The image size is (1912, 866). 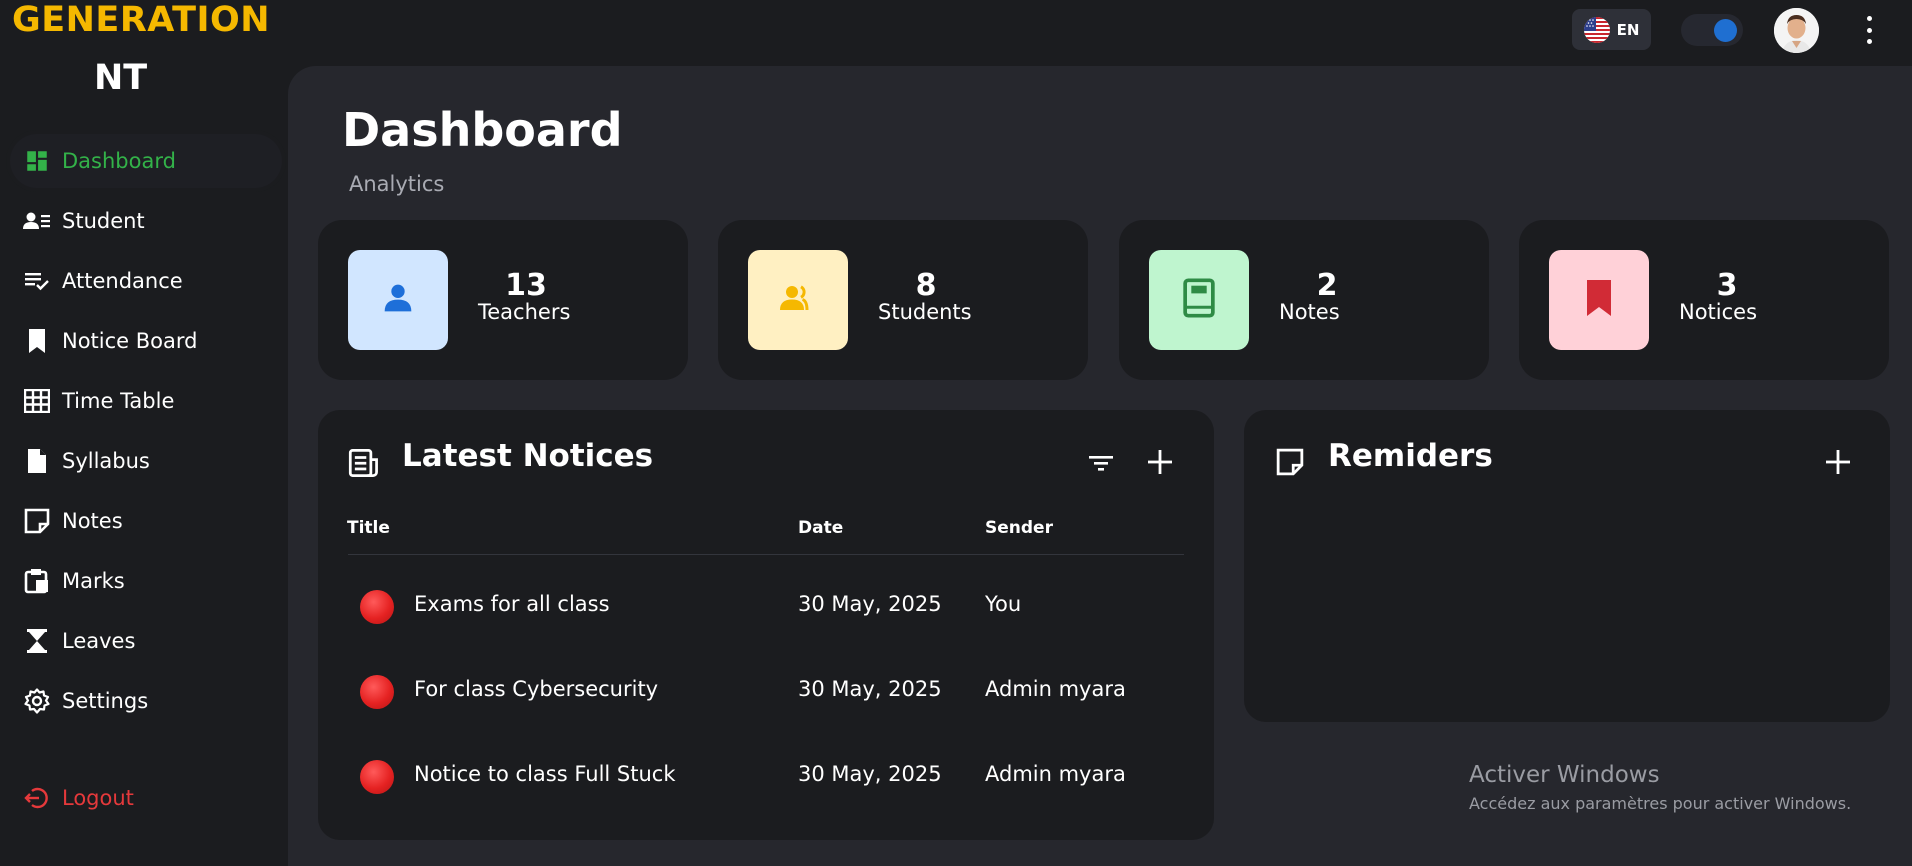 What do you see at coordinates (1796, 30) in the screenshot?
I see `user-avatar` at bounding box center [1796, 30].